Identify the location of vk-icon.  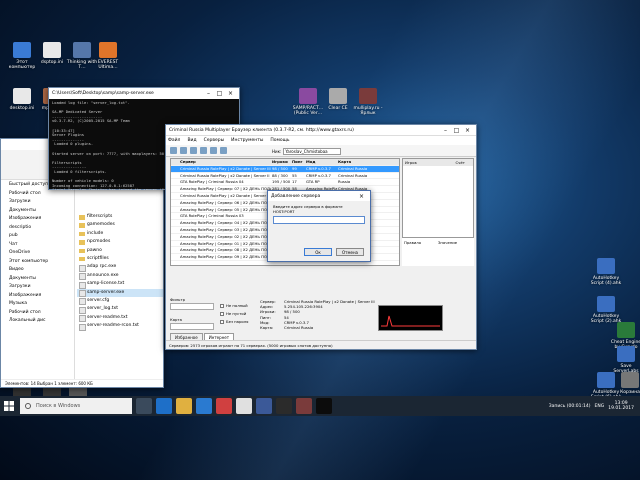
(264, 406).